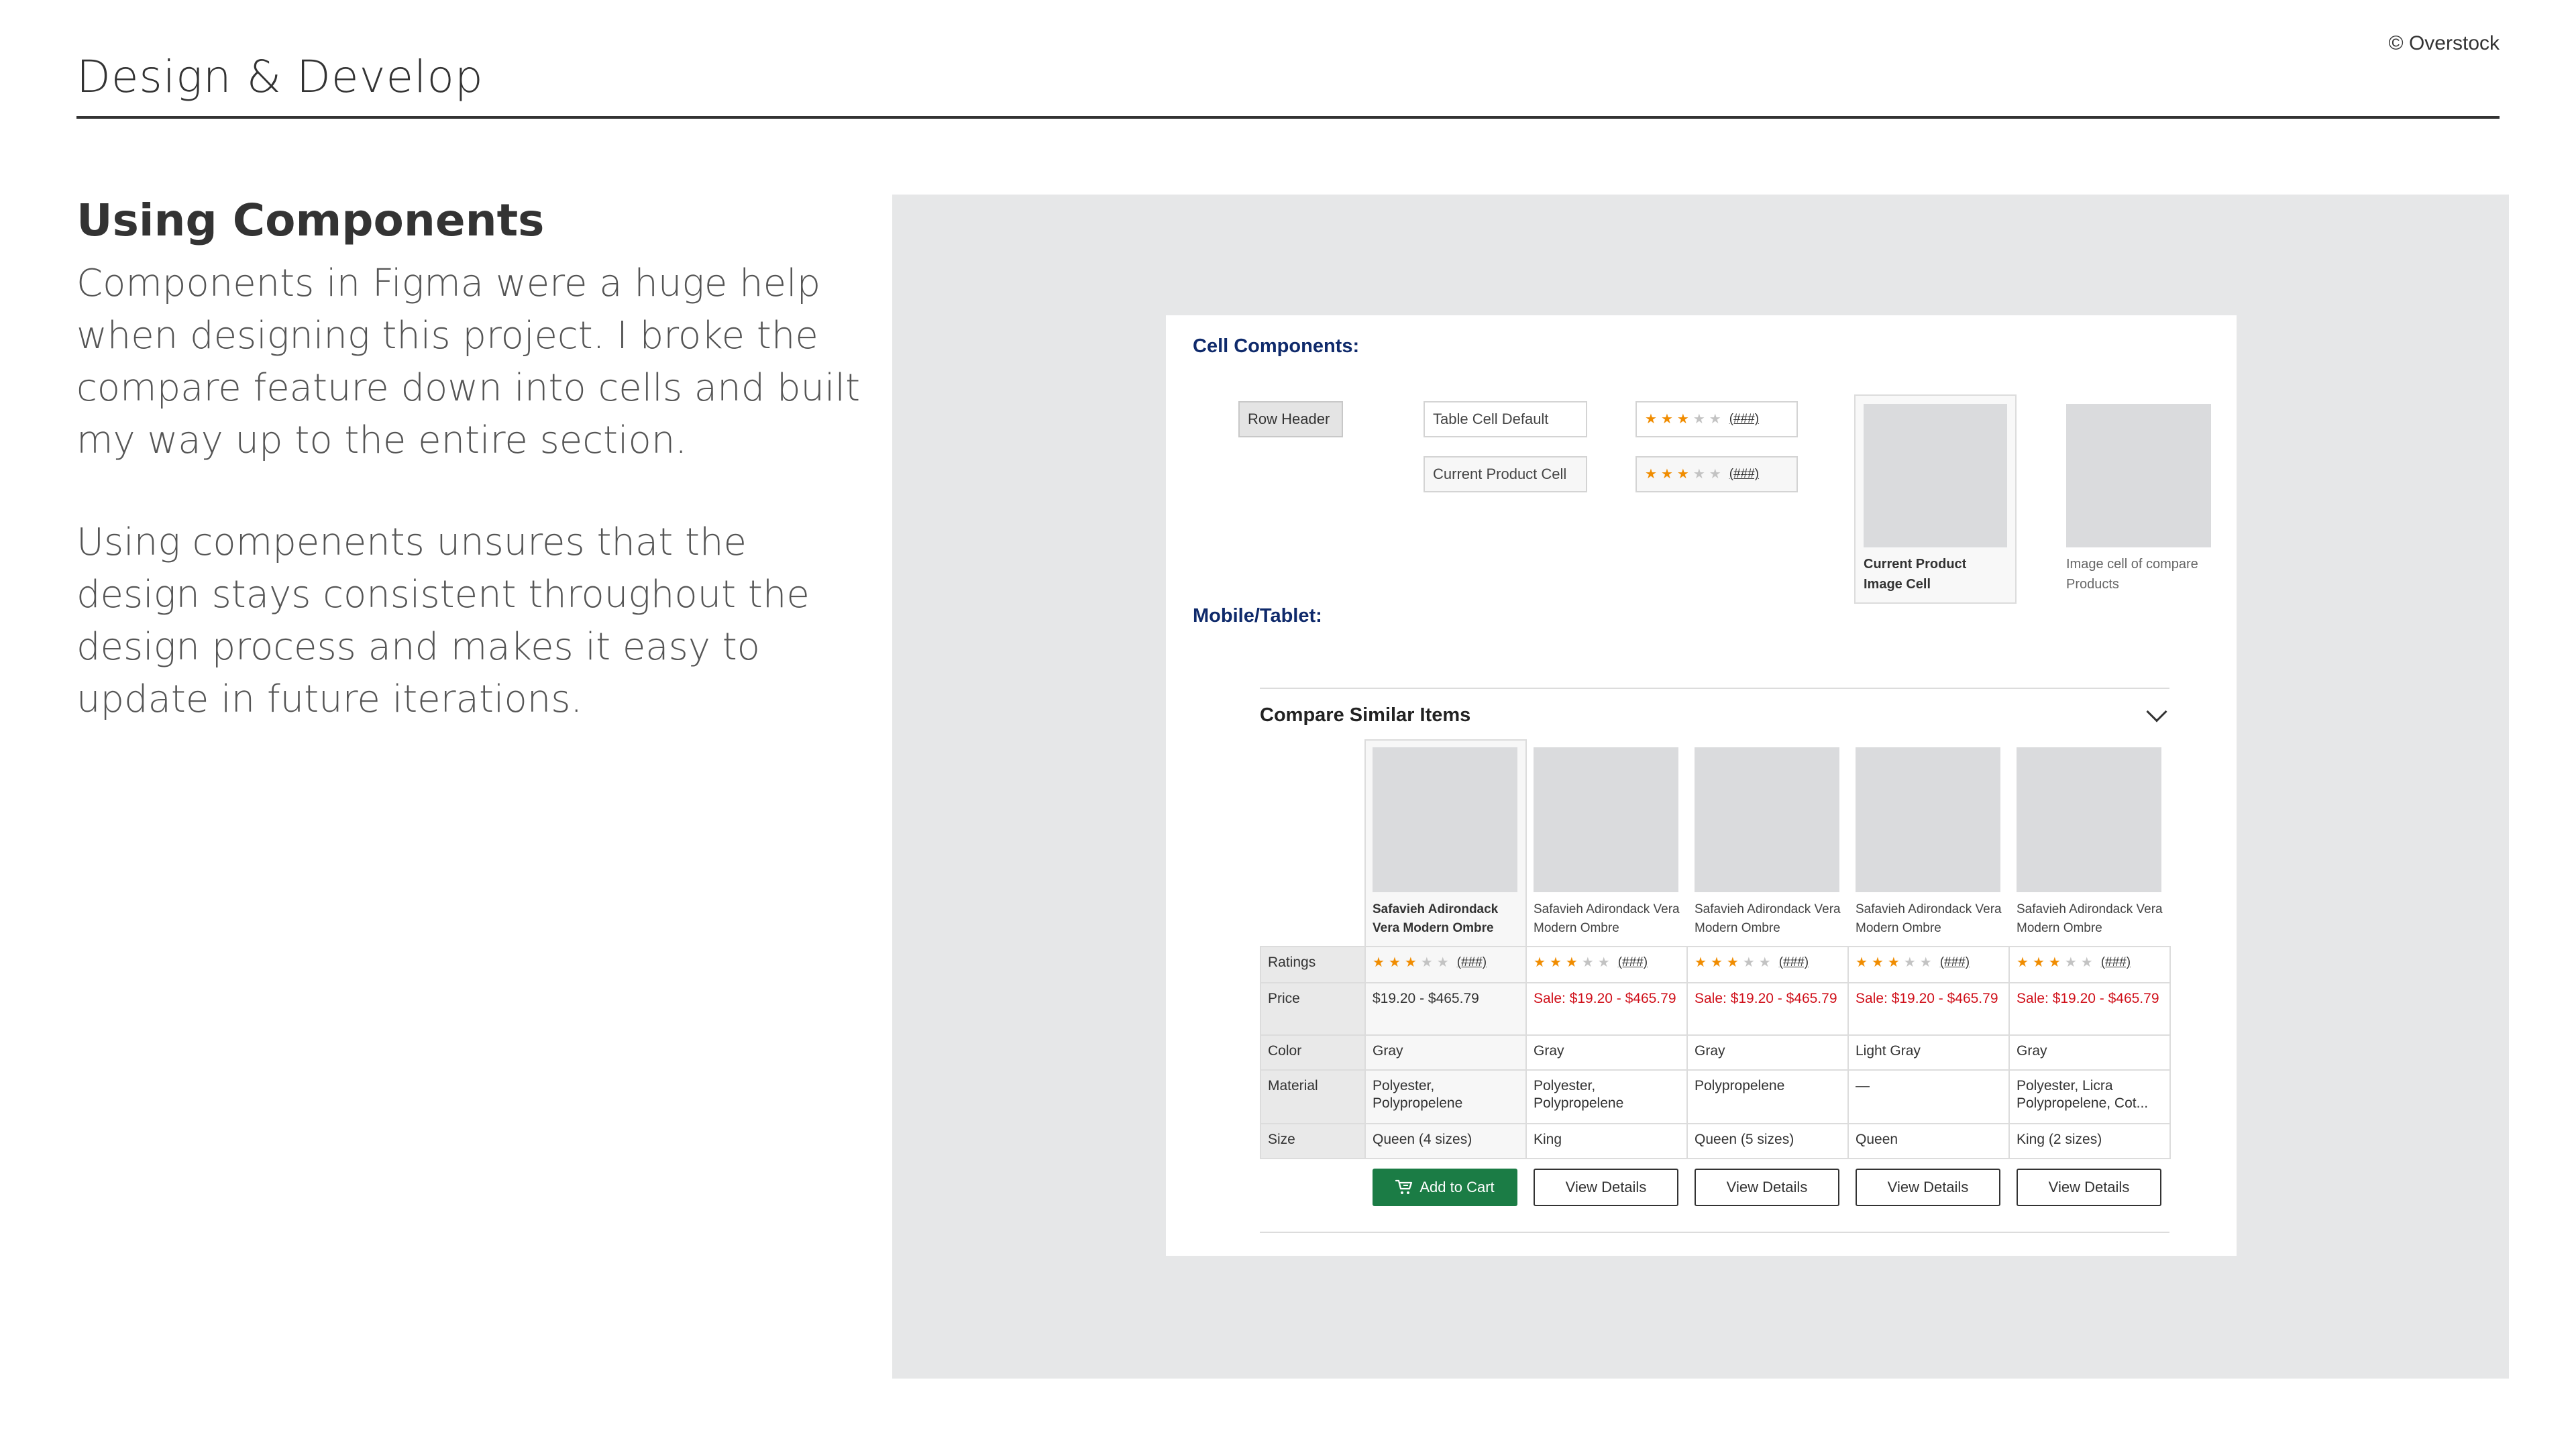 This screenshot has height=1449, width=2576. I want to click on add-to-cart-button: Add to Cart, so click(1445, 1187).